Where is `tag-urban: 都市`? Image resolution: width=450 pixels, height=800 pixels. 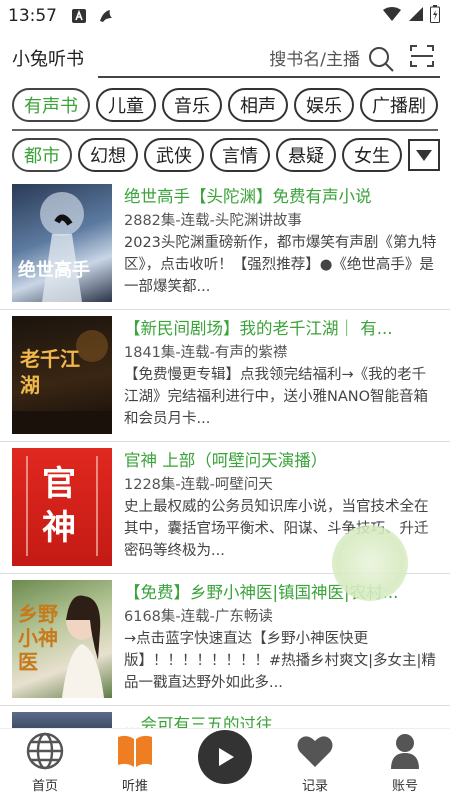 tag-urban: 都市 is located at coordinates (42, 155).